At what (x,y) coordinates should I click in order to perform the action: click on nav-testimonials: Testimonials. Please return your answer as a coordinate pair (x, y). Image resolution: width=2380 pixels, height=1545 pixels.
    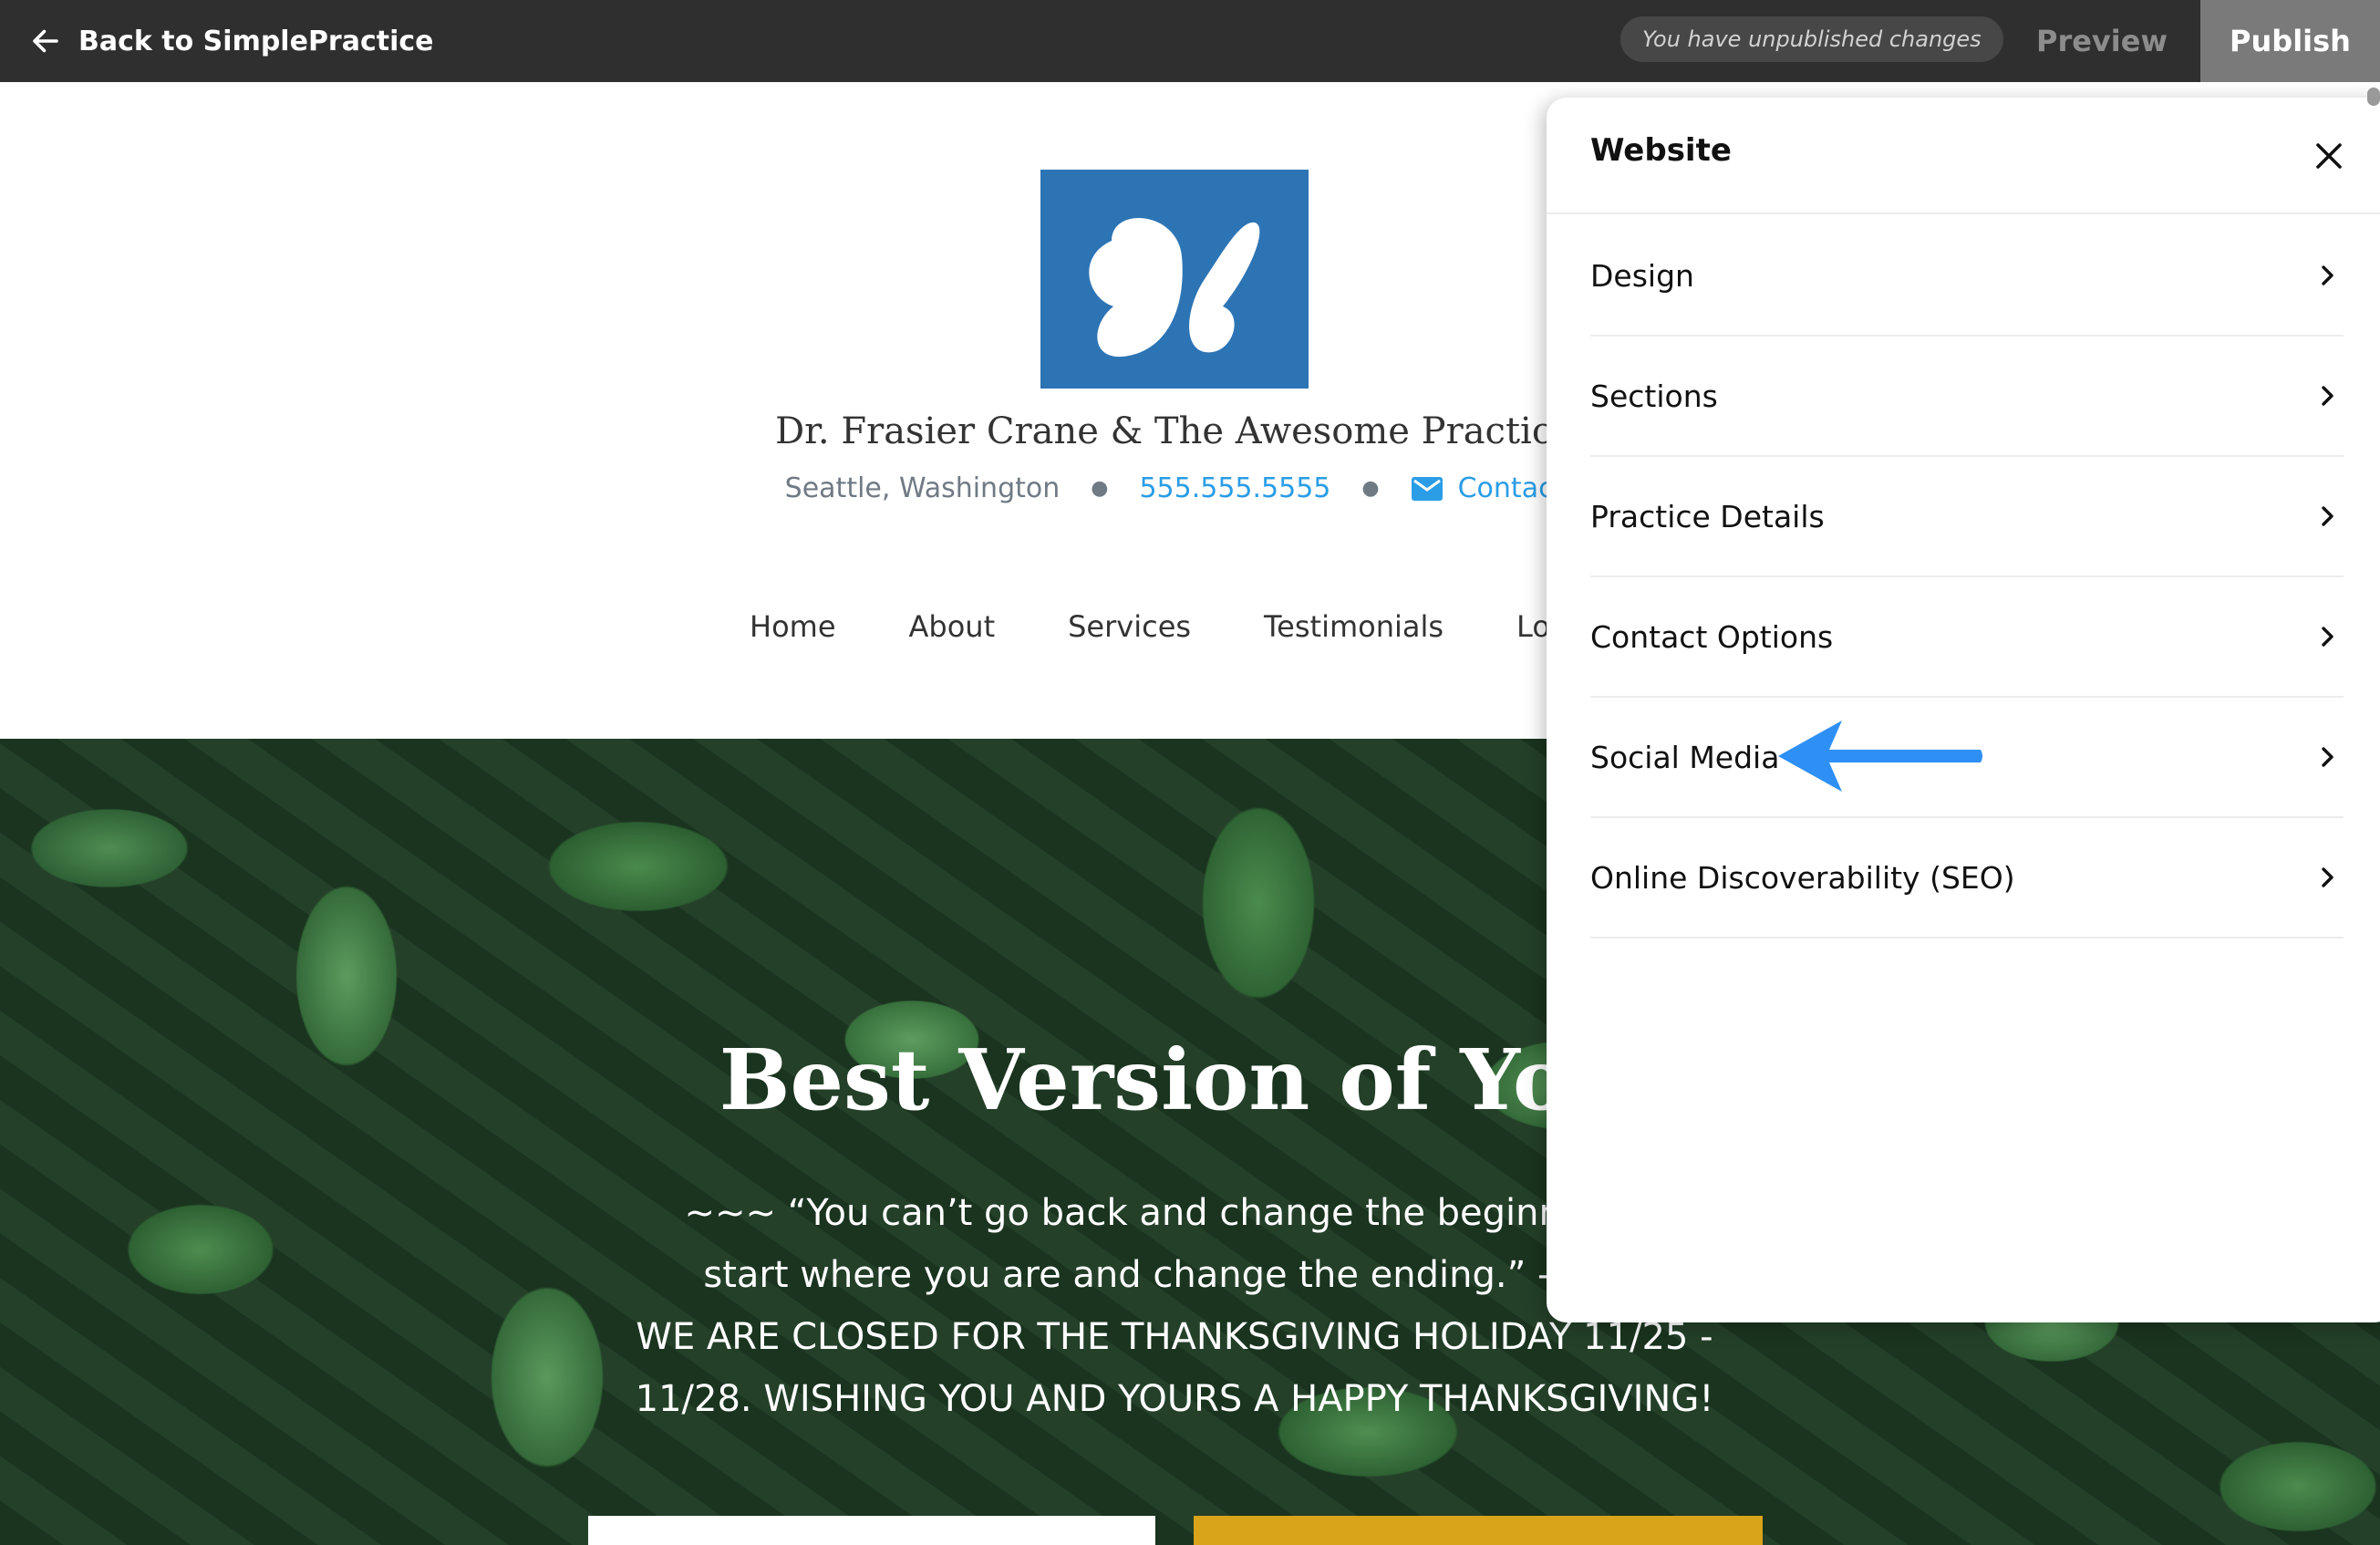
    Looking at the image, I should click on (1354, 626).